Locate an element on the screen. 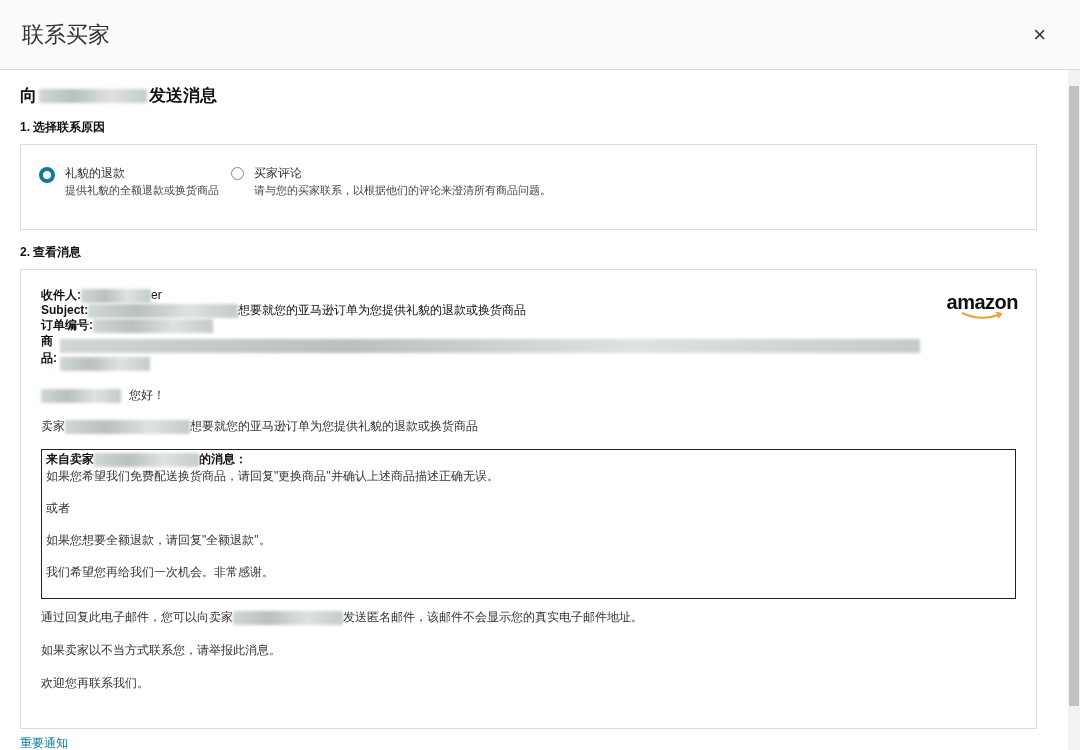  field-label: 收件人: is located at coordinates (61, 295).